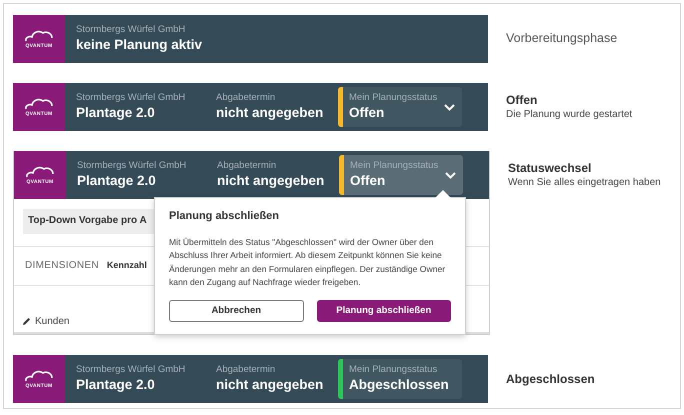 This screenshot has height=415, width=684. I want to click on popover-text: Mit Übermitteln des Status "Abgeschlossen" wird der Owner über den Abschluss Ihrer Arbeit informiert. Ab diesem Zeitpunkt können Sie keine Änderungen mehr an den Formularen einpflegen. Der zuständige Owner kann den Zugang auf Nachfrage wieder freigeben., so click(307, 263).